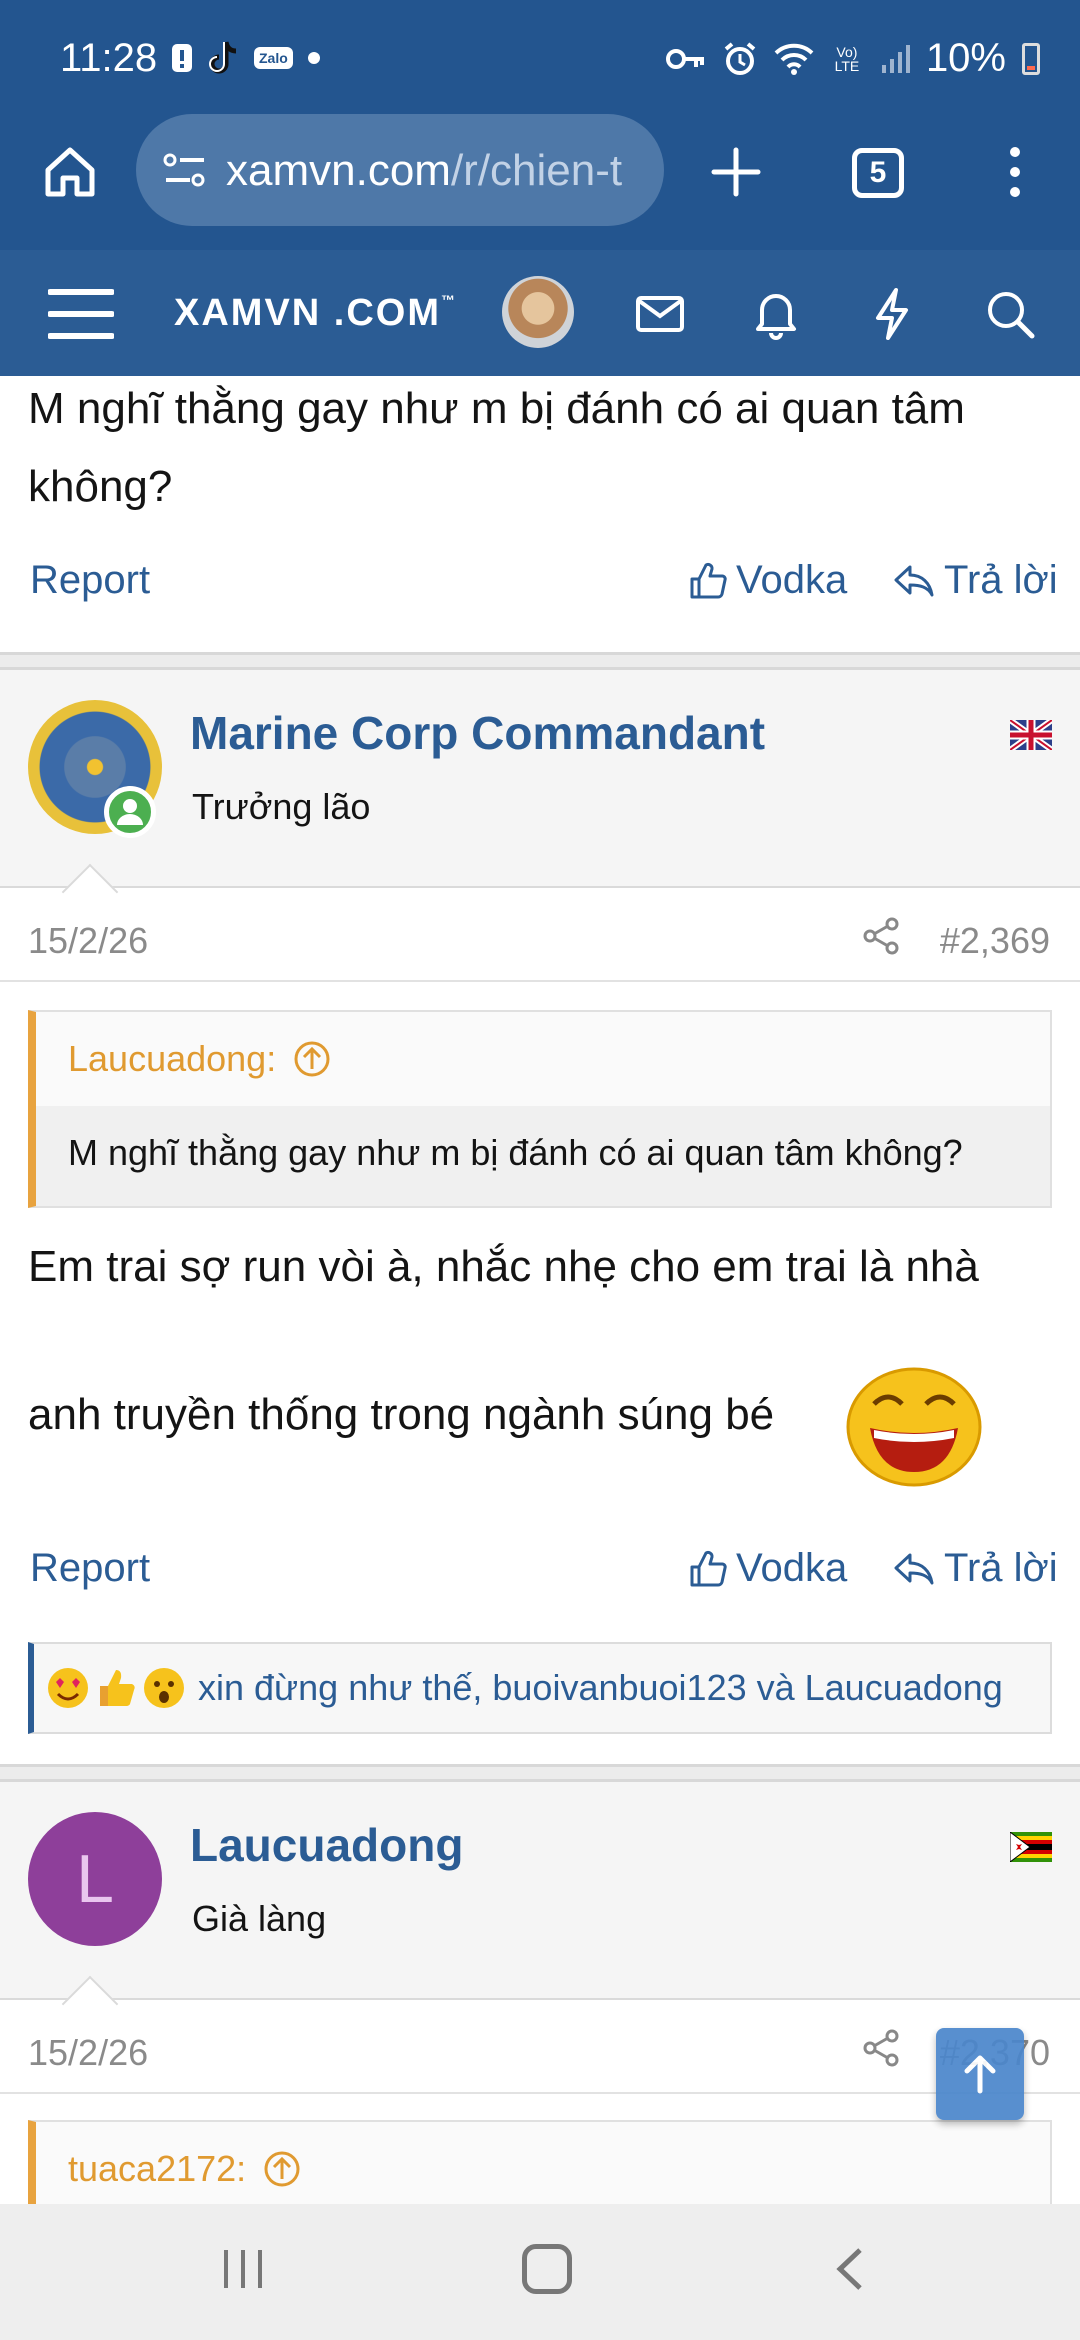 The width and height of the screenshot is (1080, 2340). I want to click on url-text: xamvn.com/r/chien-t, so click(436, 171).